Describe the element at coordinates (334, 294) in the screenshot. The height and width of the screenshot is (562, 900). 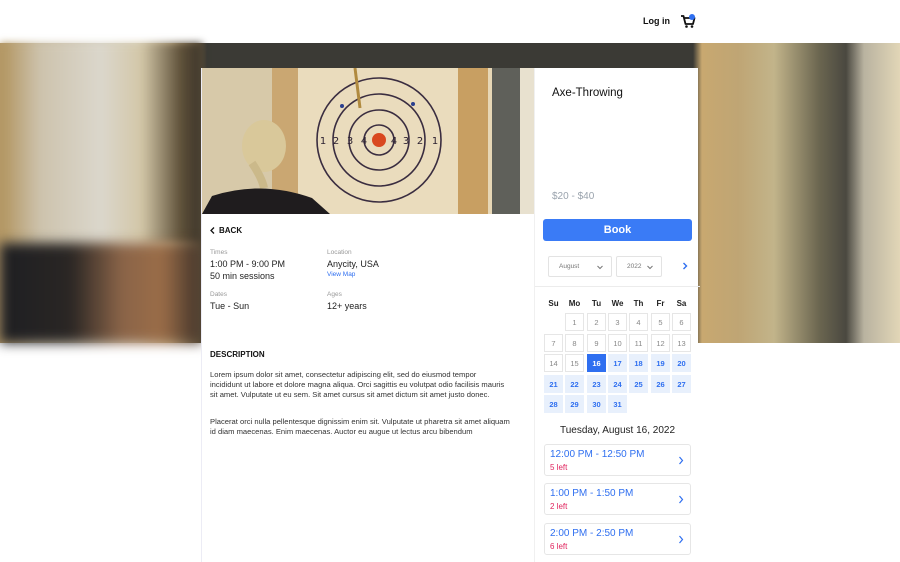
I see `ages-label: Ages` at that location.